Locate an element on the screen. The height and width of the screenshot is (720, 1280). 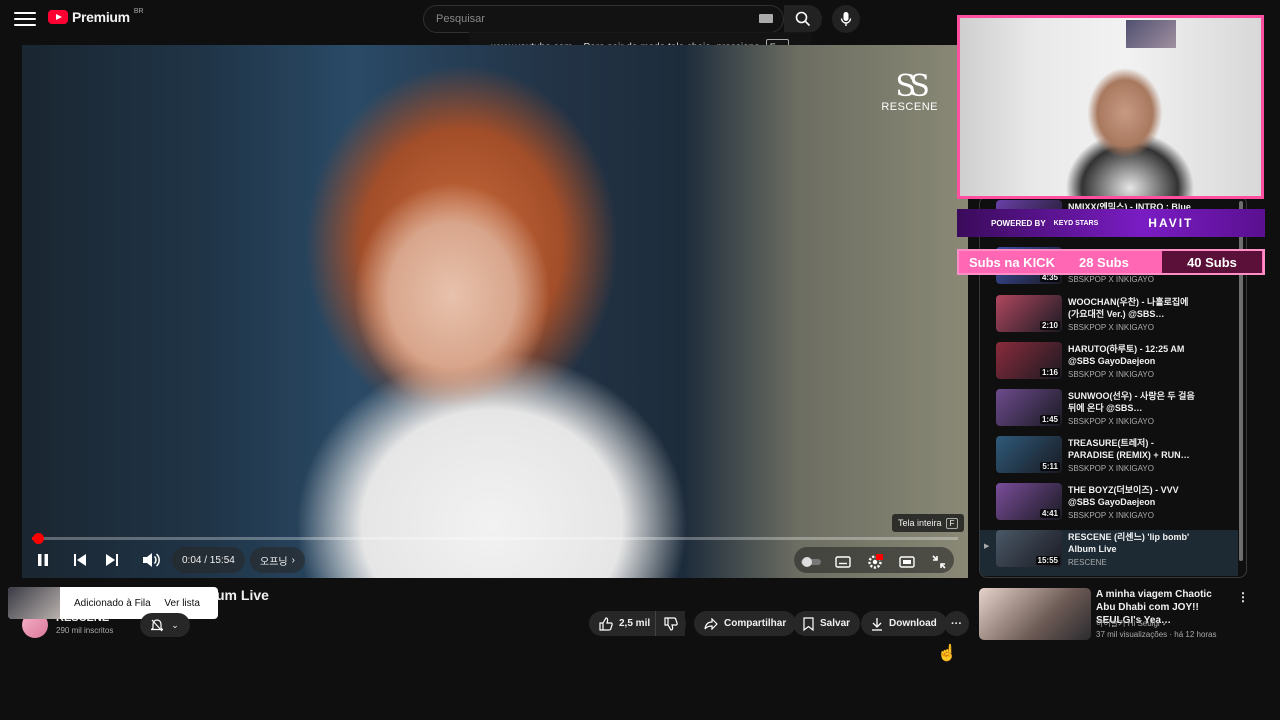
pause-button is located at coordinates (43, 560).